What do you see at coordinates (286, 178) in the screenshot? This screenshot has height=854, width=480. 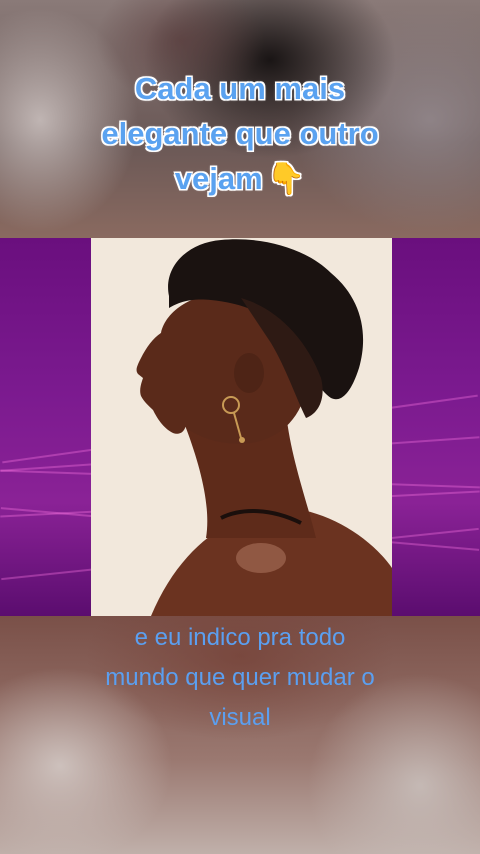 I see `pointing-down-emoji-icon: 👇` at bounding box center [286, 178].